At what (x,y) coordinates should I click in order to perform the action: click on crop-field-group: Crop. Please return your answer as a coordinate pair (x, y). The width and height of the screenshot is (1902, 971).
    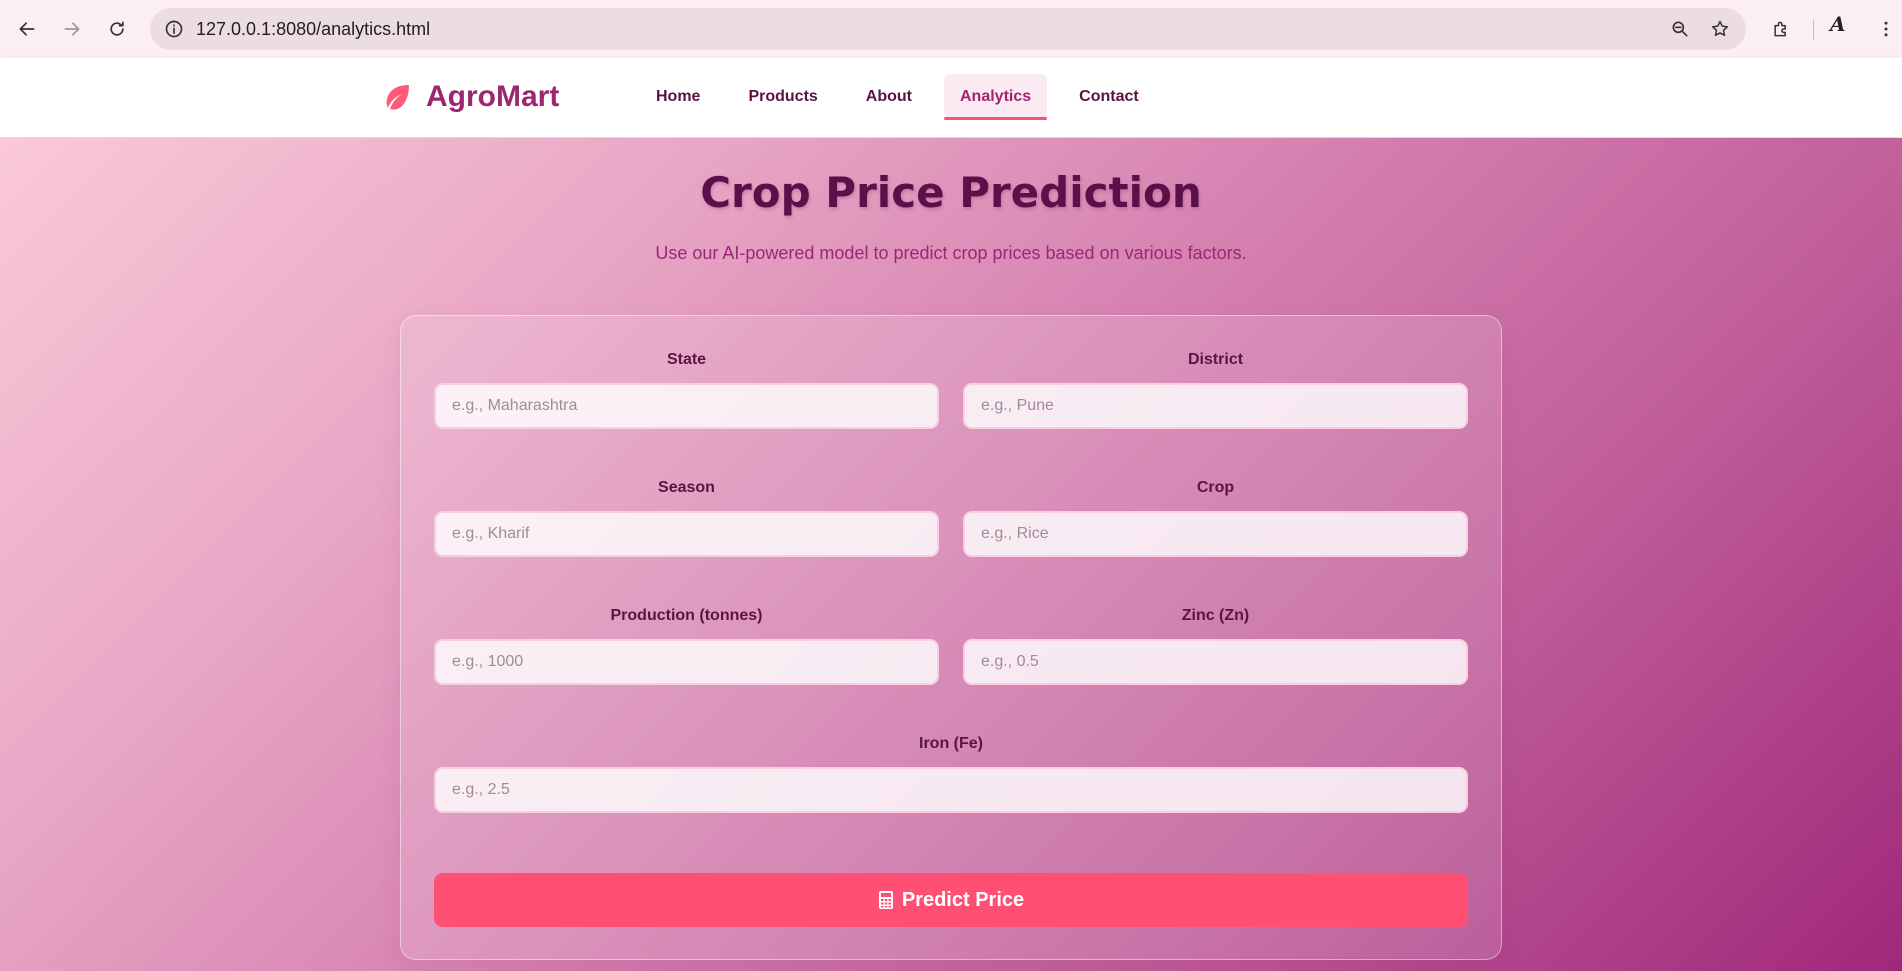
    Looking at the image, I should click on (1215, 518).